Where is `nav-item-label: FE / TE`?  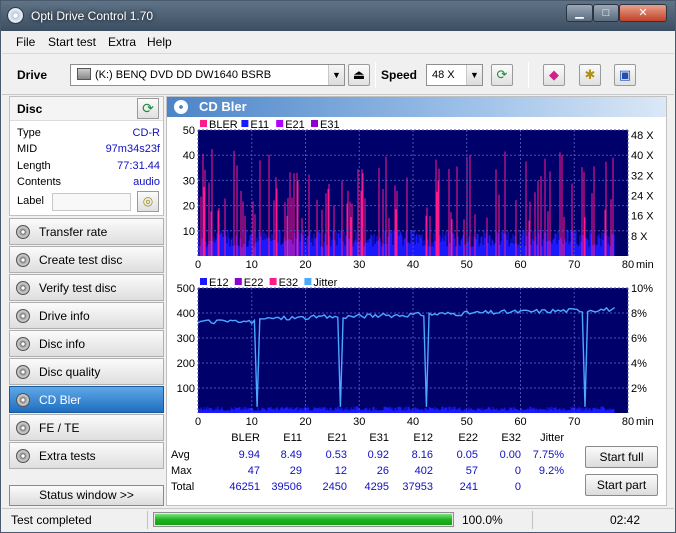
nav-item-label: FE / TE is located at coordinates (59, 428).